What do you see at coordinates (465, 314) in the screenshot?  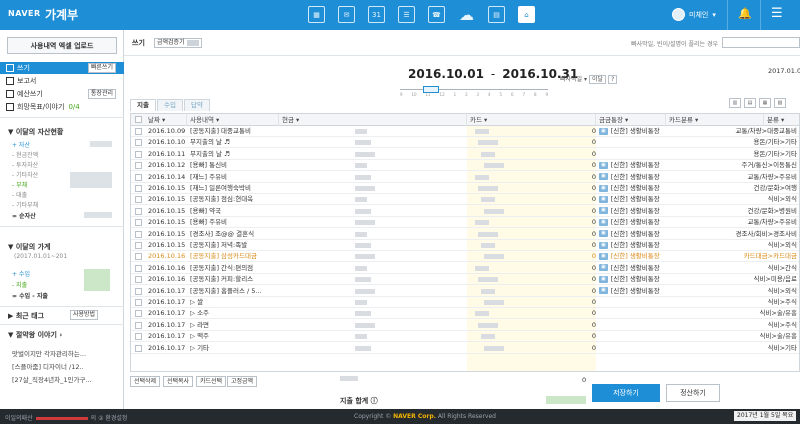 I see `table-row: 2016.10.17 ▷ 소주 0 식비>술/유흥` at bounding box center [465, 314].